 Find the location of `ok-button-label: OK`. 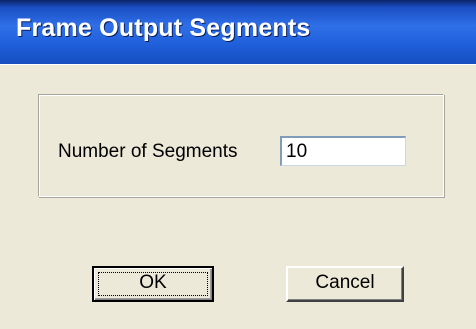

ok-button-label: OK is located at coordinates (153, 282).